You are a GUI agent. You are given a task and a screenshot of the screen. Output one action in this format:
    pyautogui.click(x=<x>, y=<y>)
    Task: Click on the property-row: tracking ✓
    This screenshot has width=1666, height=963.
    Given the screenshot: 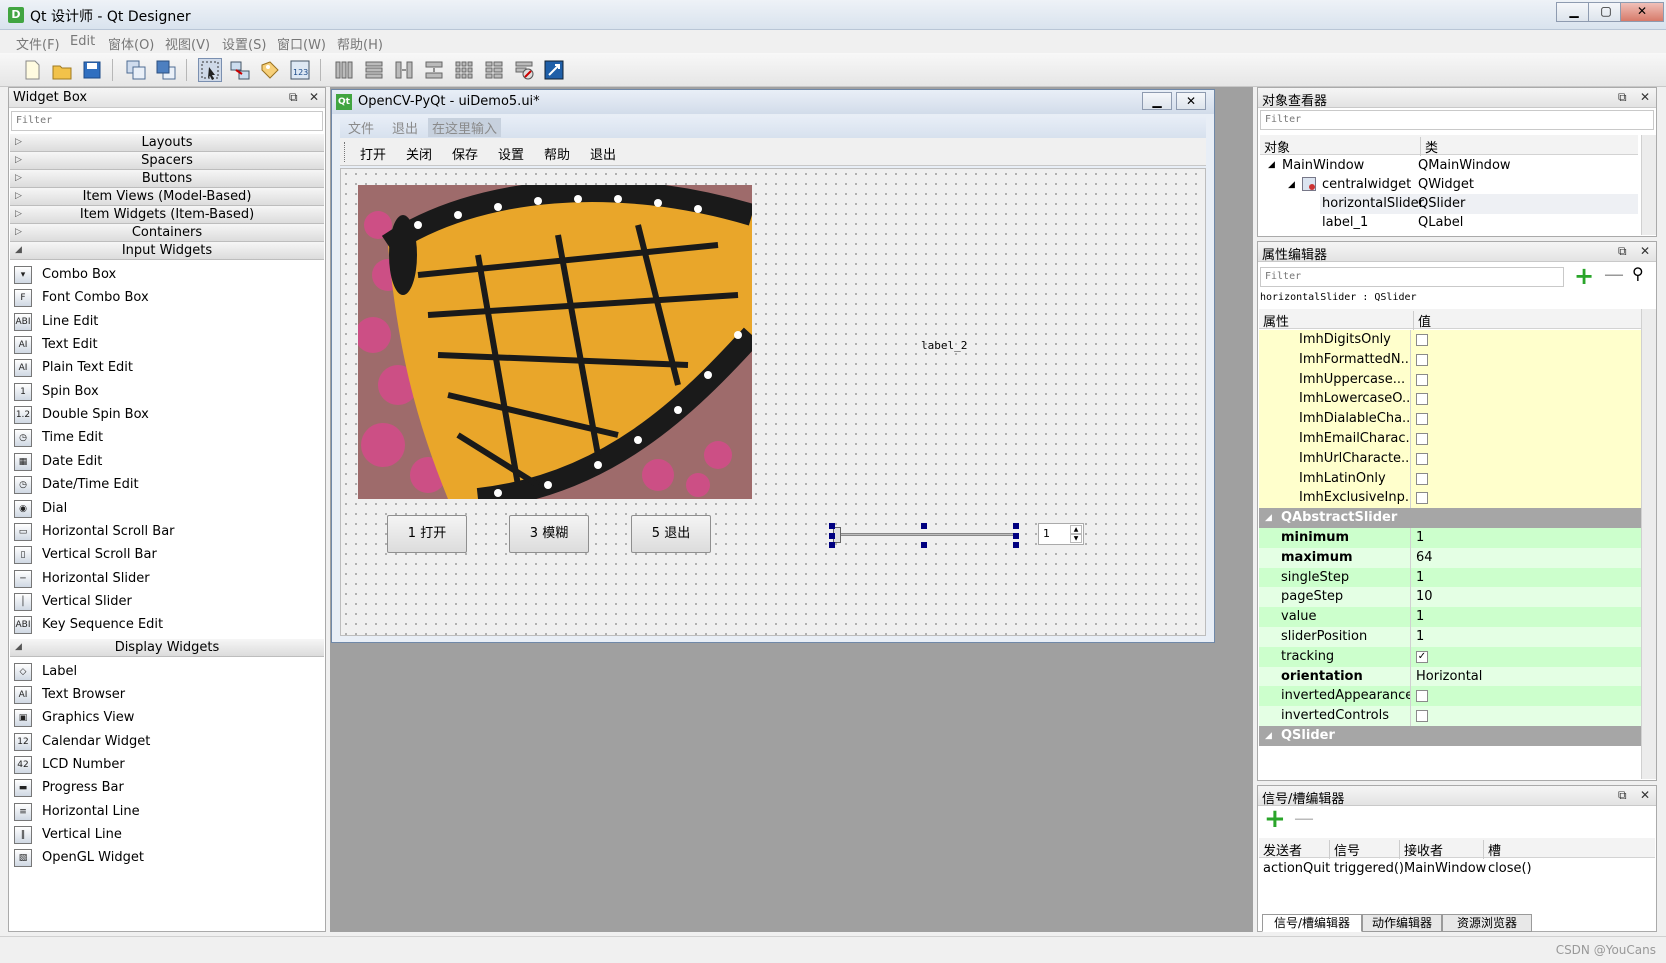 What is the action you would take?
    pyautogui.click(x=1451, y=657)
    